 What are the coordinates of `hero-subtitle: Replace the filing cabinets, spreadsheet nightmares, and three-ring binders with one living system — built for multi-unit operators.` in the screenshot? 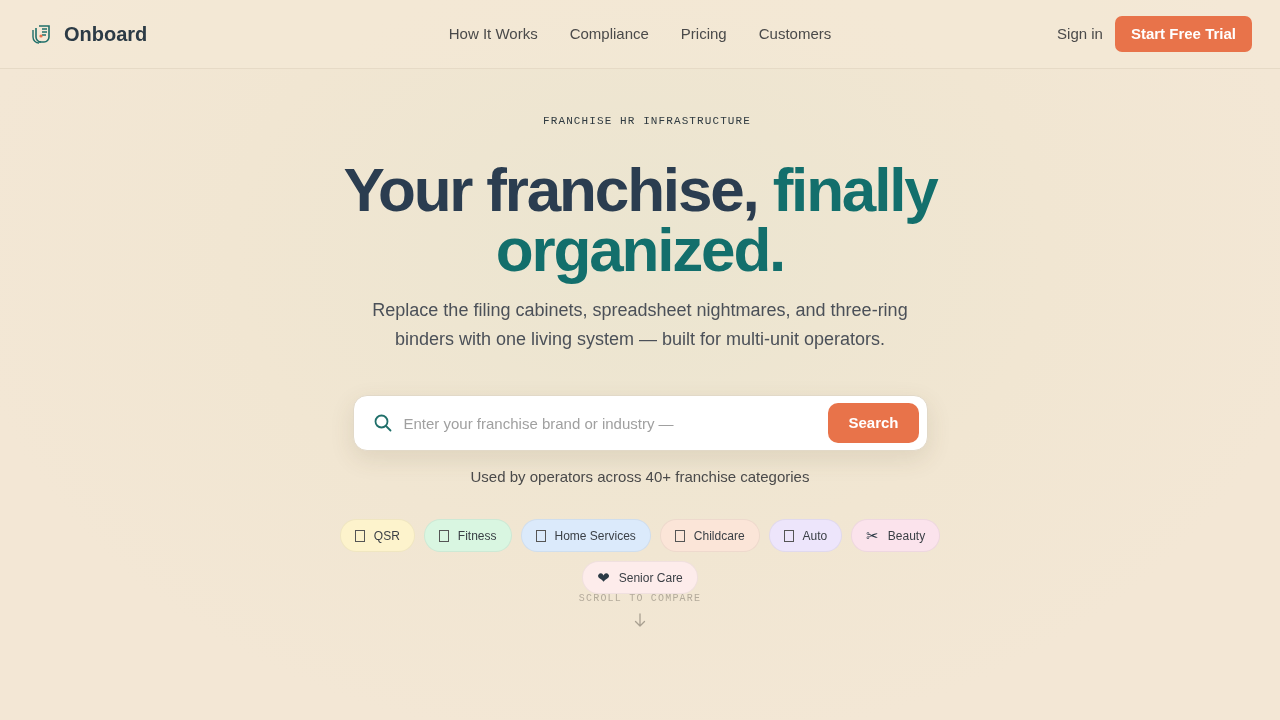 It's located at (640, 325).